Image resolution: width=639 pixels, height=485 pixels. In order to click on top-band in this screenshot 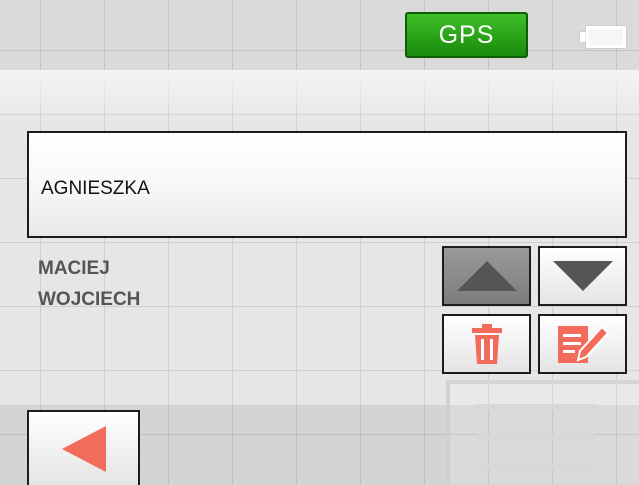, I will do `click(319, 35)`.